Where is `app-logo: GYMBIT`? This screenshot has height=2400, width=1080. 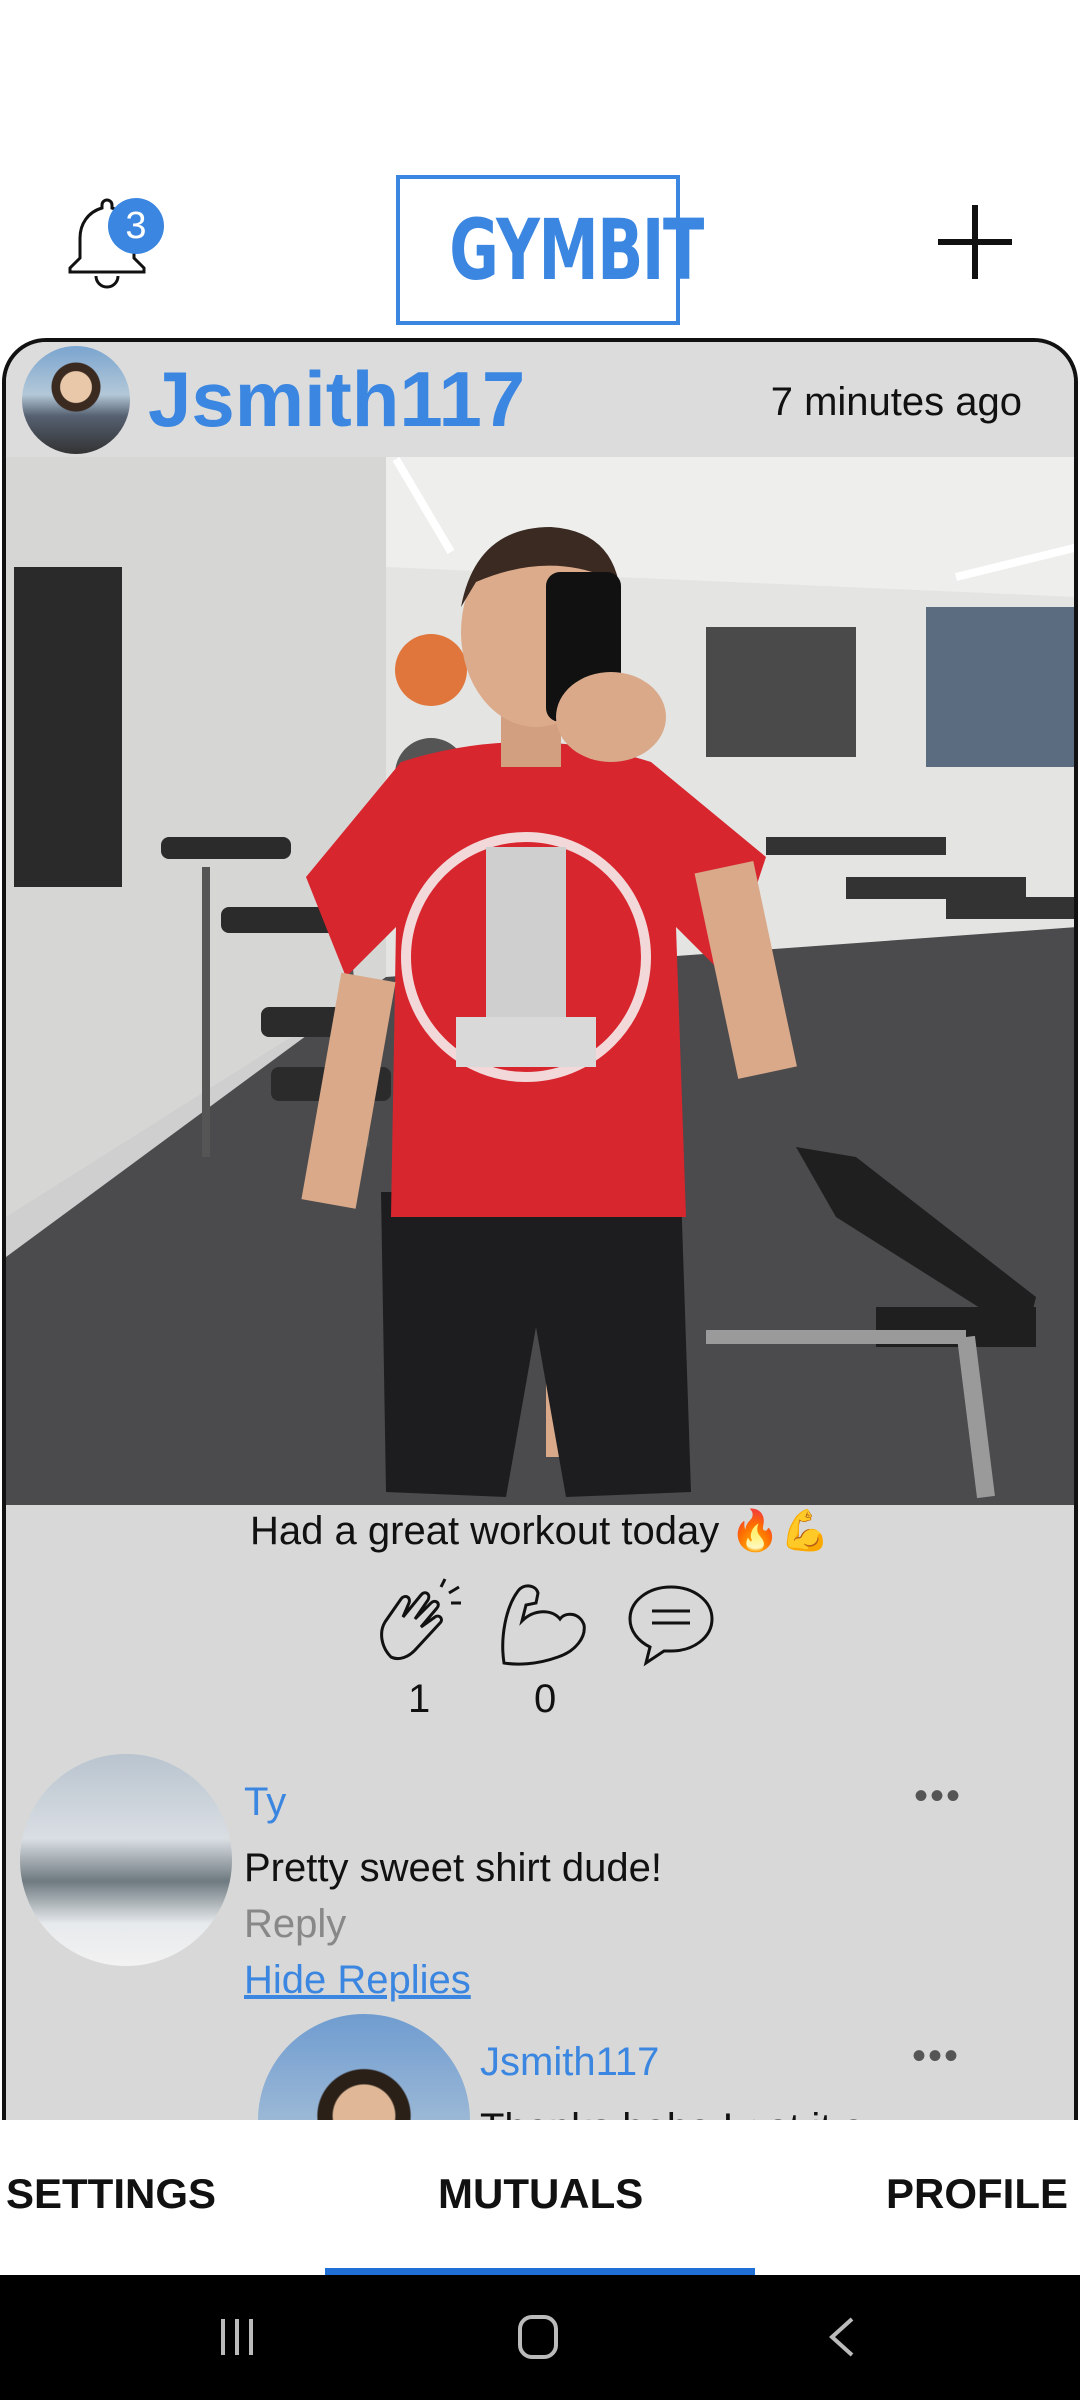
app-logo: GYMBIT is located at coordinates (550, 250).